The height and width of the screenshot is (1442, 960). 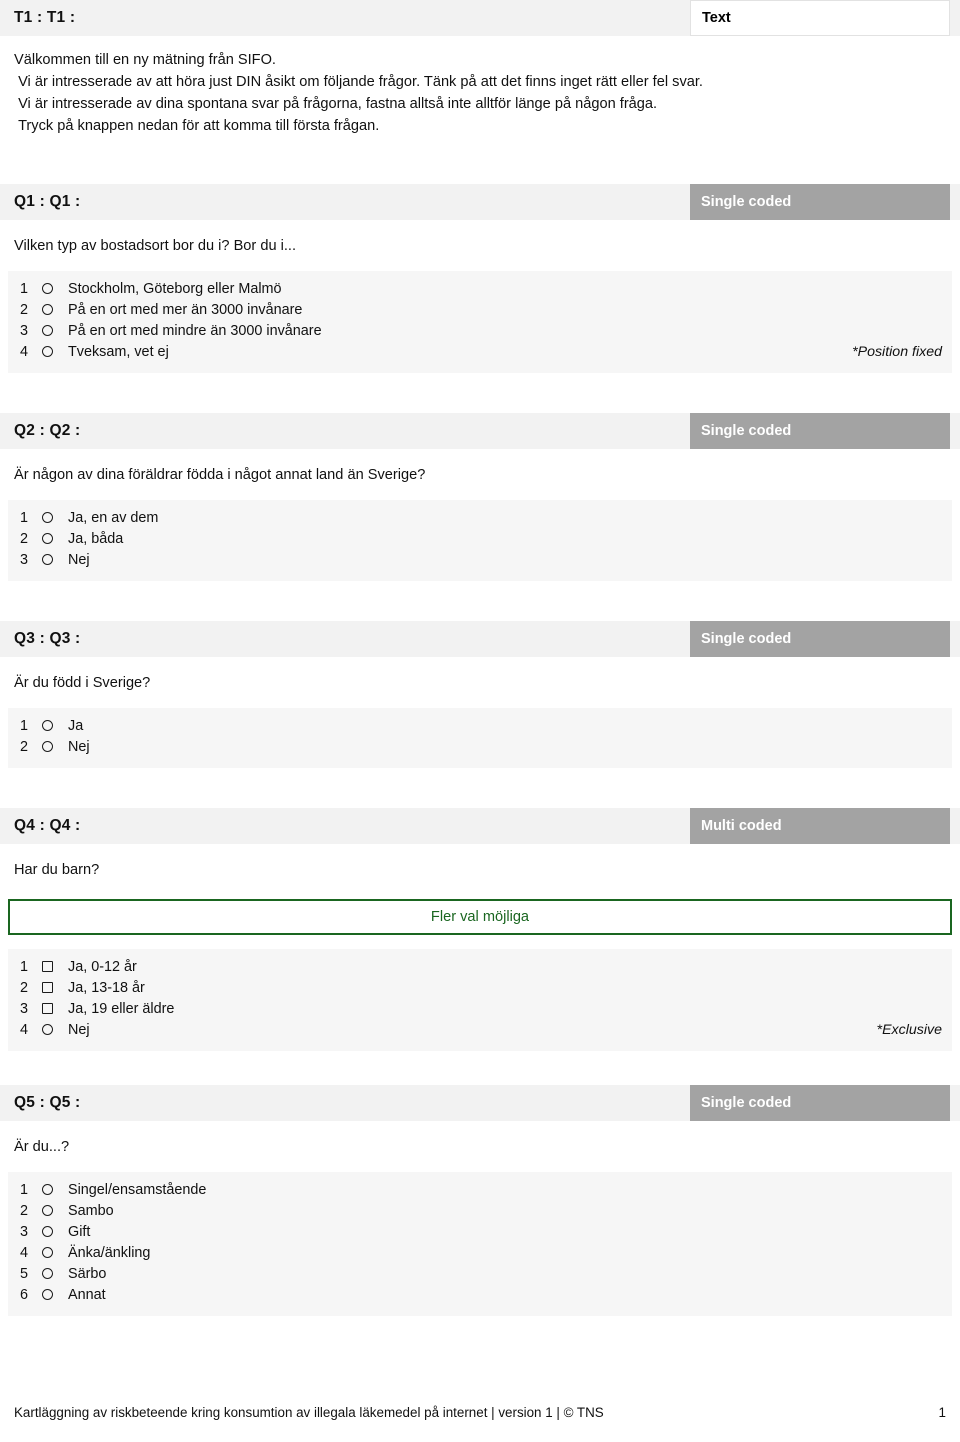 What do you see at coordinates (185, 309) in the screenshot?
I see `option-label: På en ort med mer än 3000 invånare` at bounding box center [185, 309].